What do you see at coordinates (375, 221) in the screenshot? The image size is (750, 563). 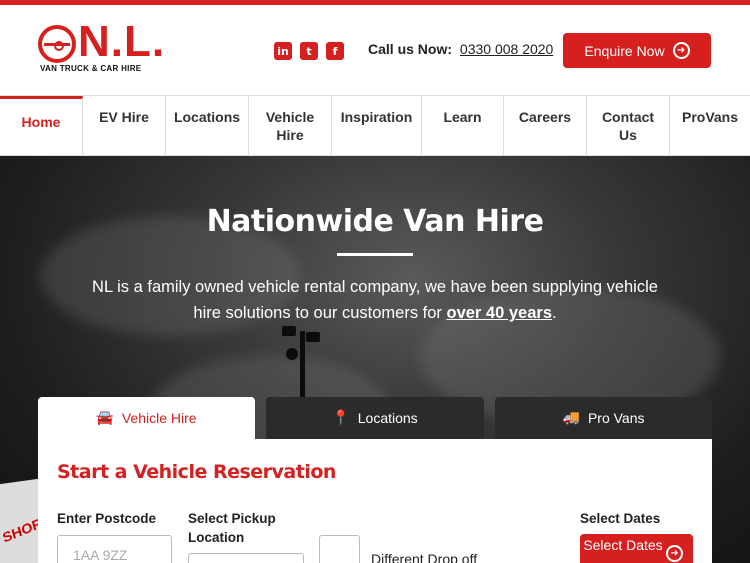 I see `hero-title: Nationwide Van Hire` at bounding box center [375, 221].